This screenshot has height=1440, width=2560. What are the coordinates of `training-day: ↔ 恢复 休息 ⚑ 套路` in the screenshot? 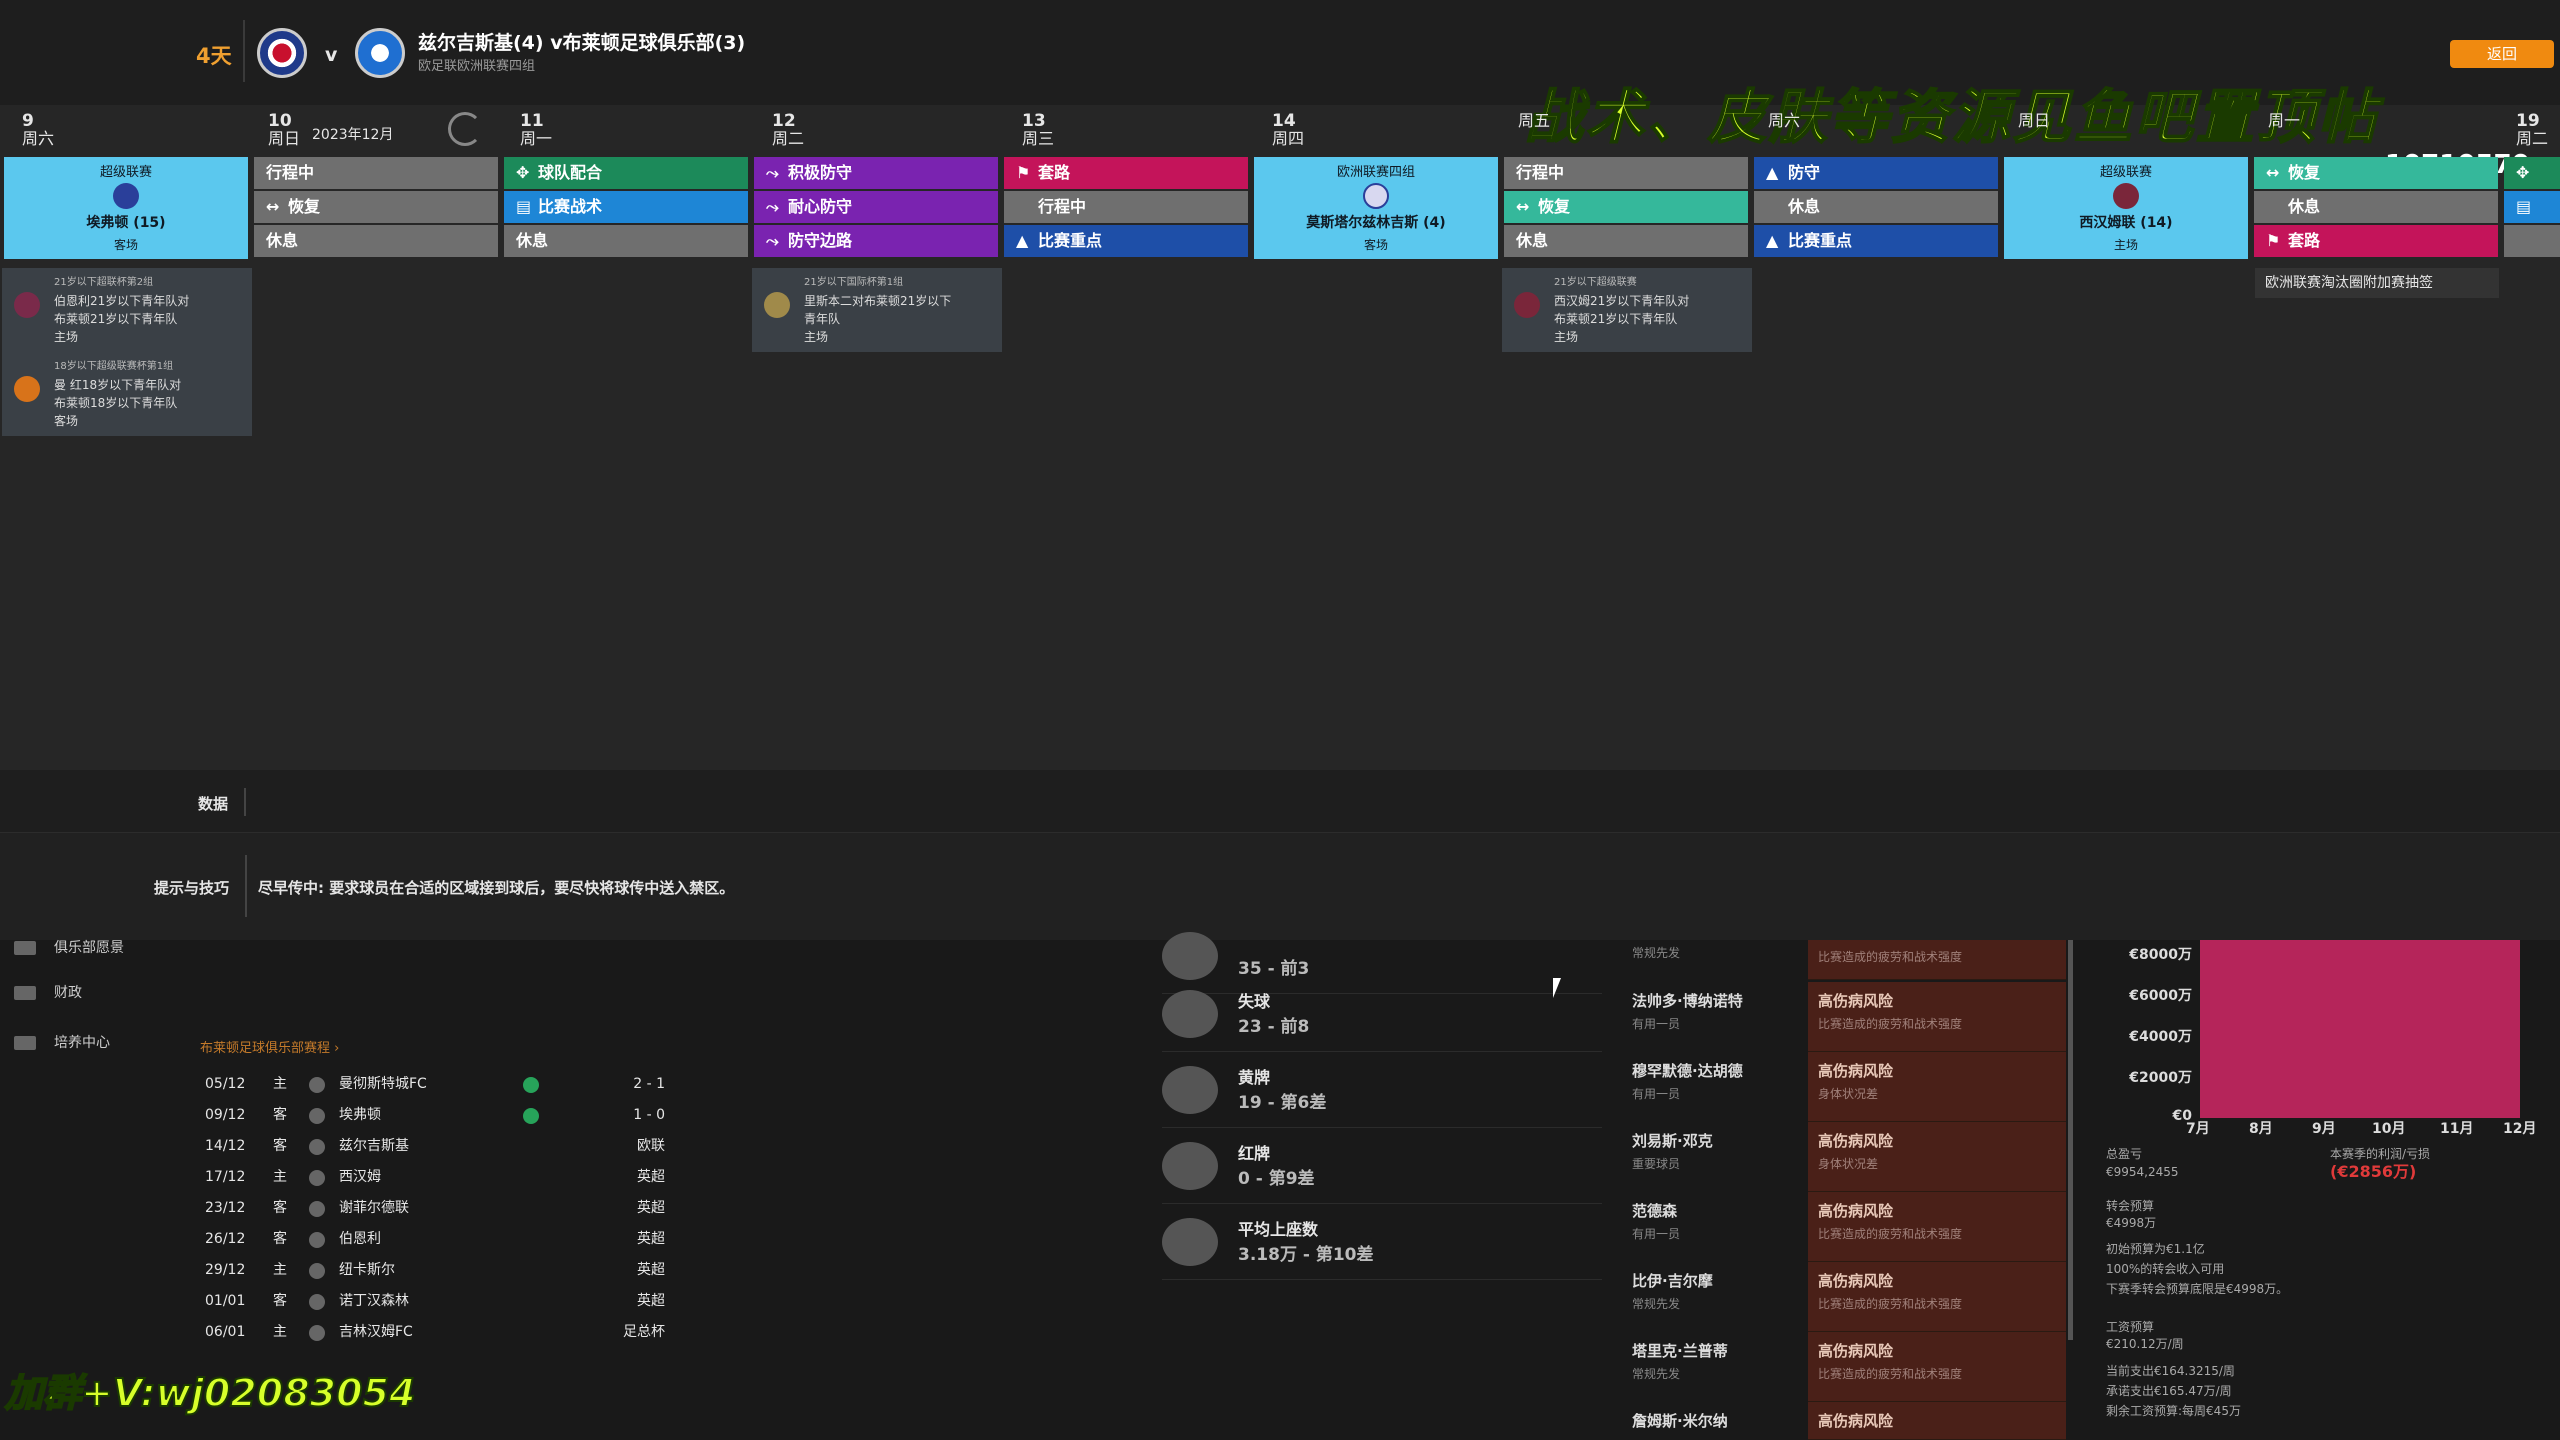 It's located at (2376, 208).